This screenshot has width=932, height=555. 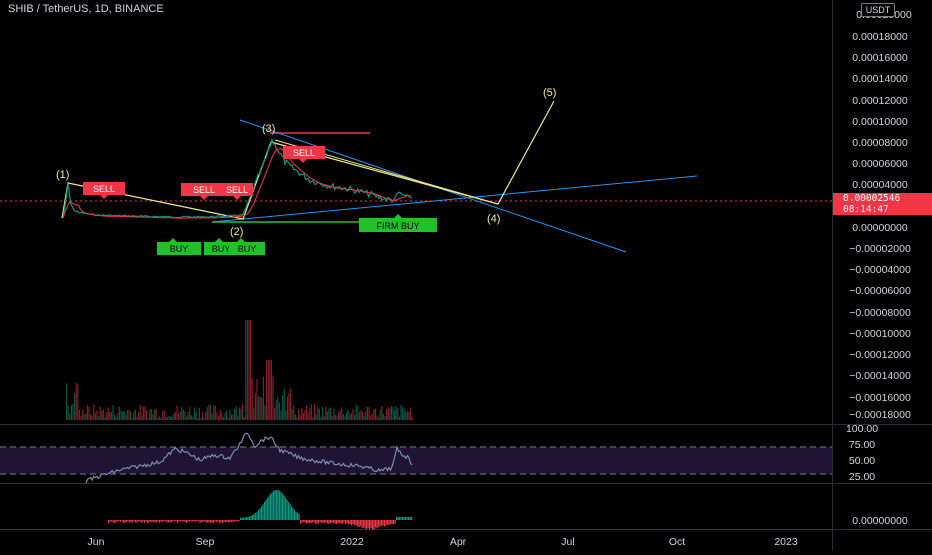 I want to click on rsi-band, so click(x=416, y=460).